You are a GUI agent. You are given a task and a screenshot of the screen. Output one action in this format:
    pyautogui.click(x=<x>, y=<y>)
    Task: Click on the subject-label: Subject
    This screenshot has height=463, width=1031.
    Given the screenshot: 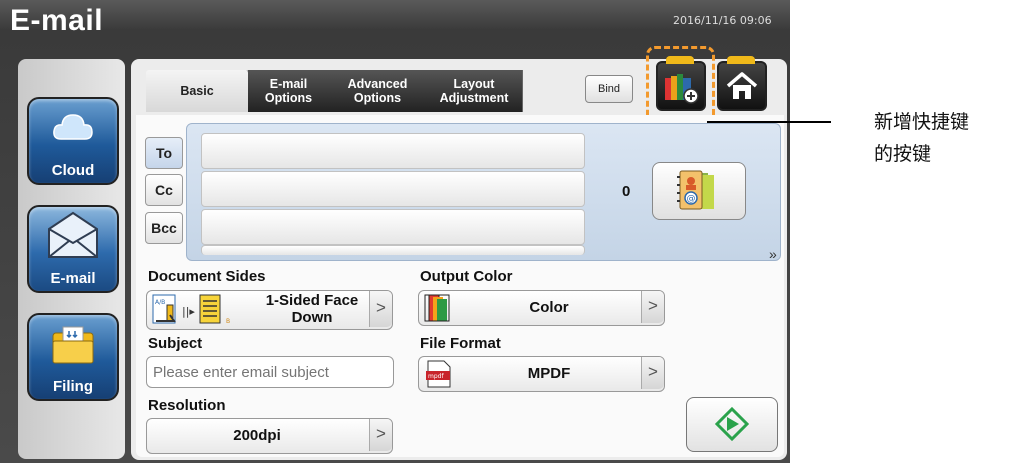 What is the action you would take?
    pyautogui.click(x=175, y=343)
    